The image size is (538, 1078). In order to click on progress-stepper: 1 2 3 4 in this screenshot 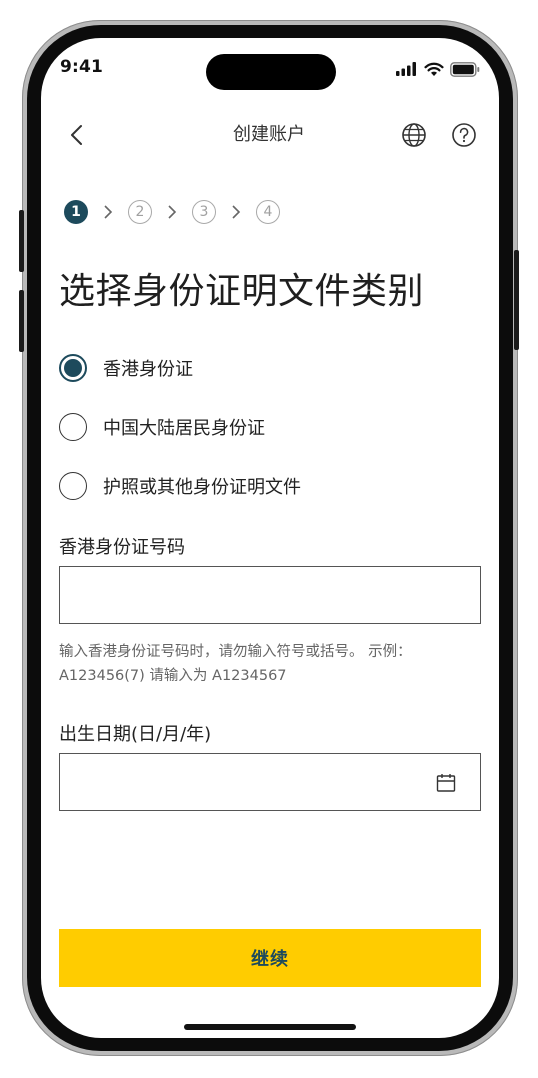, I will do `click(172, 212)`.